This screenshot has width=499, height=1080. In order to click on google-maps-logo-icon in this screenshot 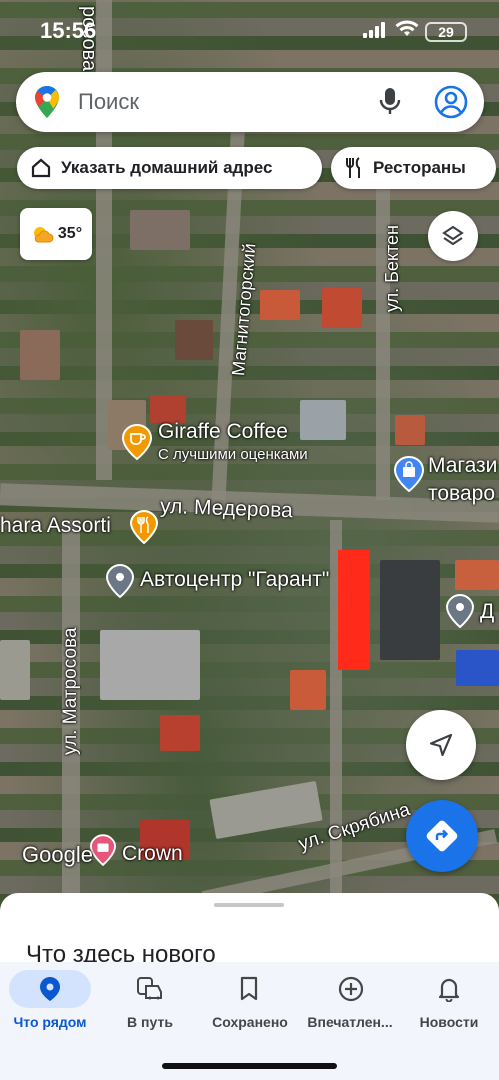, I will do `click(47, 102)`.